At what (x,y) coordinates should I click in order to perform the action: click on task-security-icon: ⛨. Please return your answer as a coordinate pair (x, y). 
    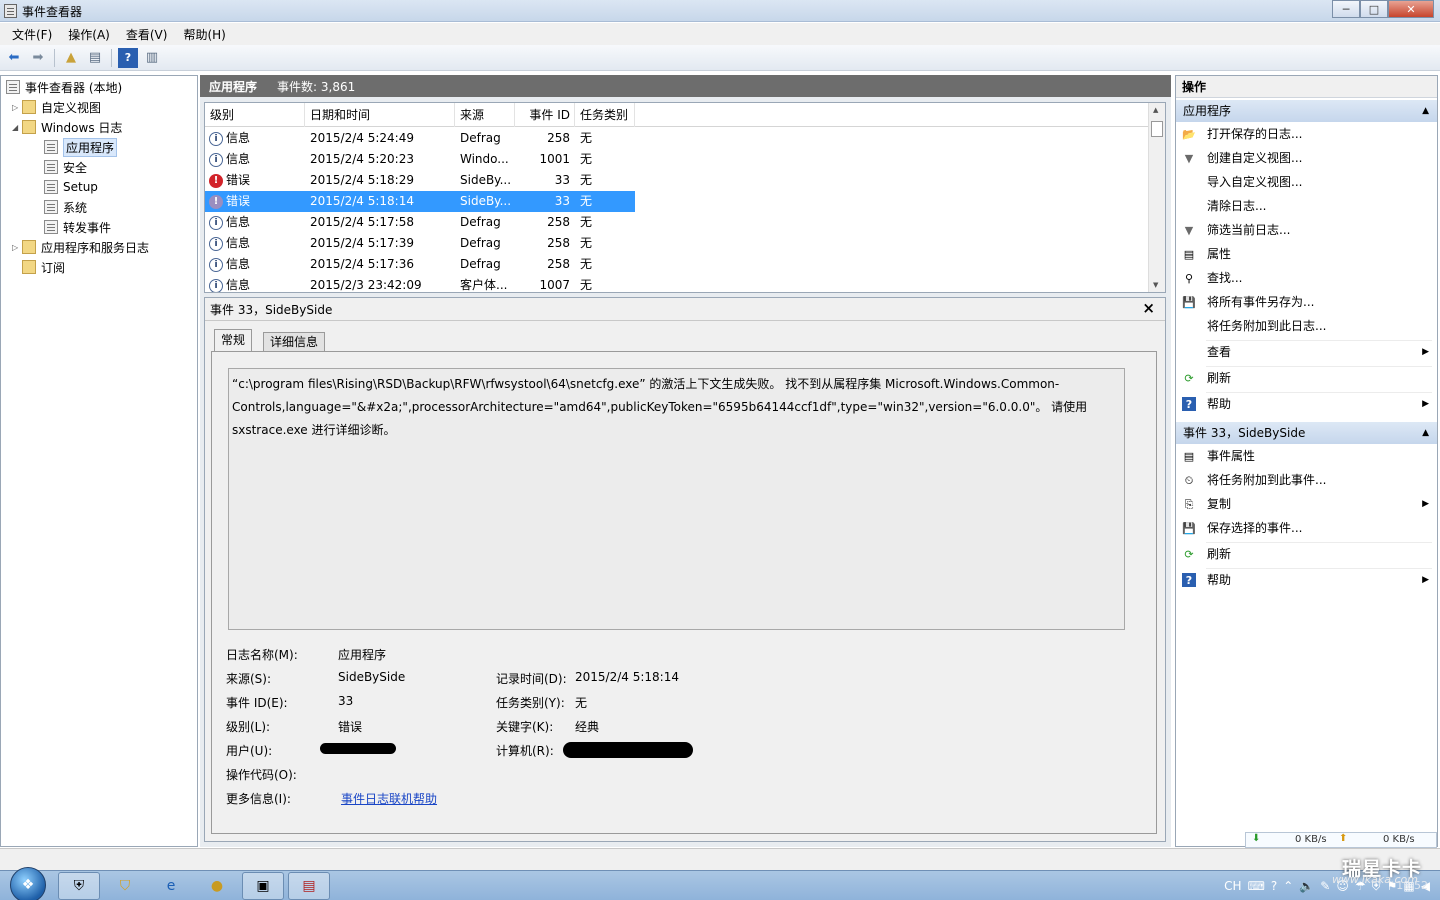
    Looking at the image, I should click on (79, 886).